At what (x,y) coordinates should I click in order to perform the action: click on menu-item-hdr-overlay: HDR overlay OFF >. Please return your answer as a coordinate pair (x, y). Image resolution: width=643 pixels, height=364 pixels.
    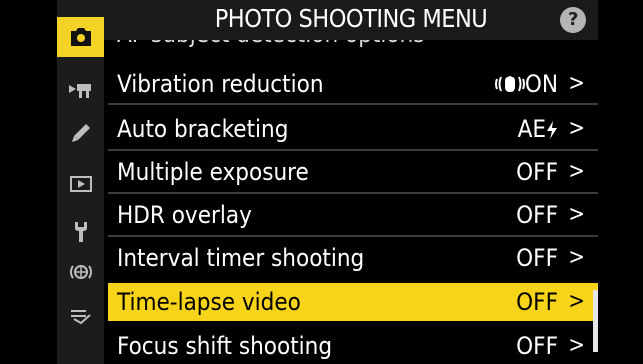
    Looking at the image, I should click on (353, 215).